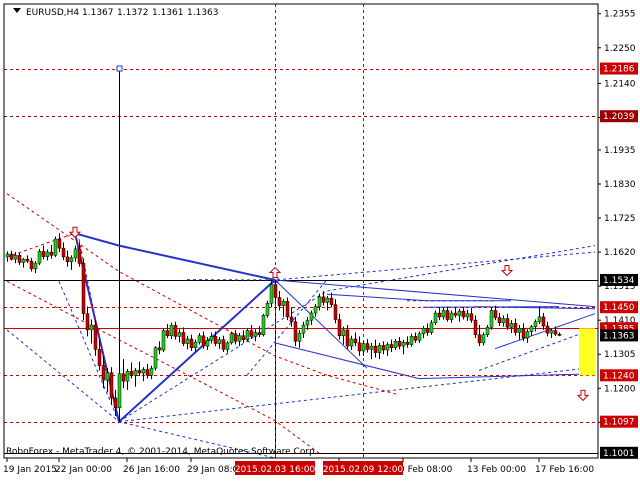 The width and height of the screenshot is (640, 484). I want to click on line-anchor-handle, so click(119, 68).